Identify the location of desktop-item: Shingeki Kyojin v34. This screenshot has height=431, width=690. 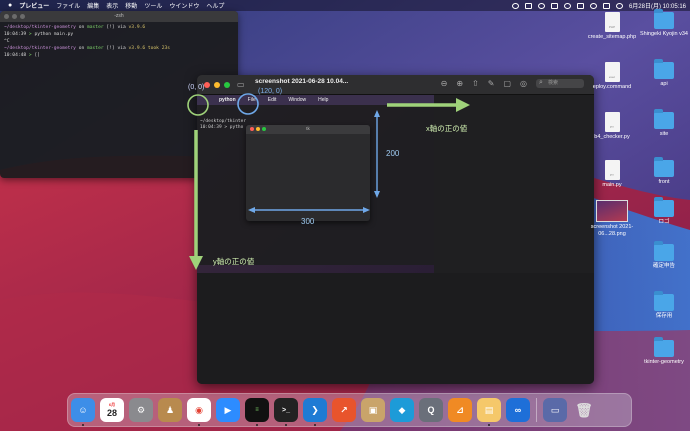
(664, 23).